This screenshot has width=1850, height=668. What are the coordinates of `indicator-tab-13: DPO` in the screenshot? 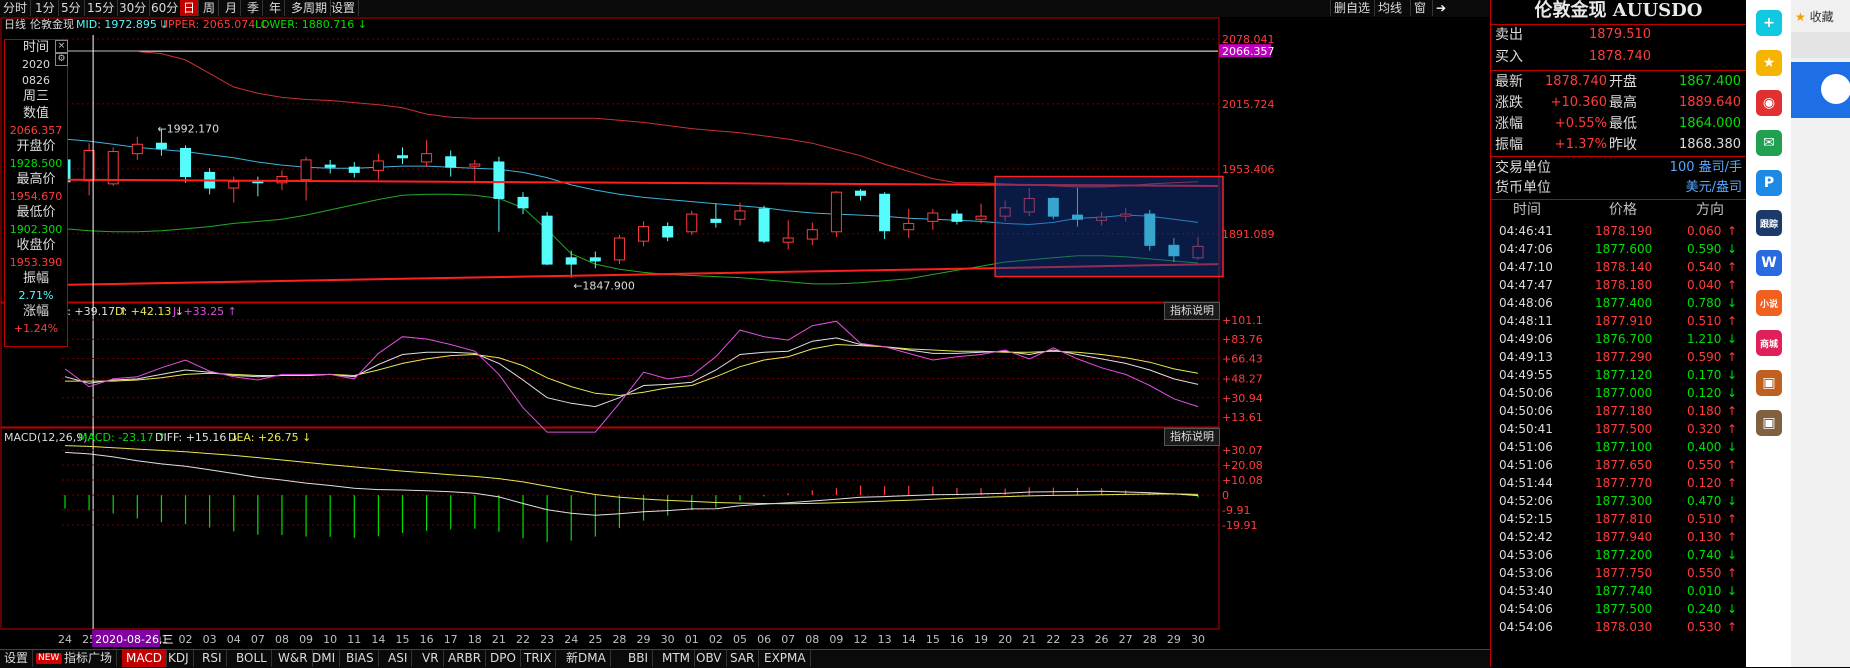 It's located at (503, 658).